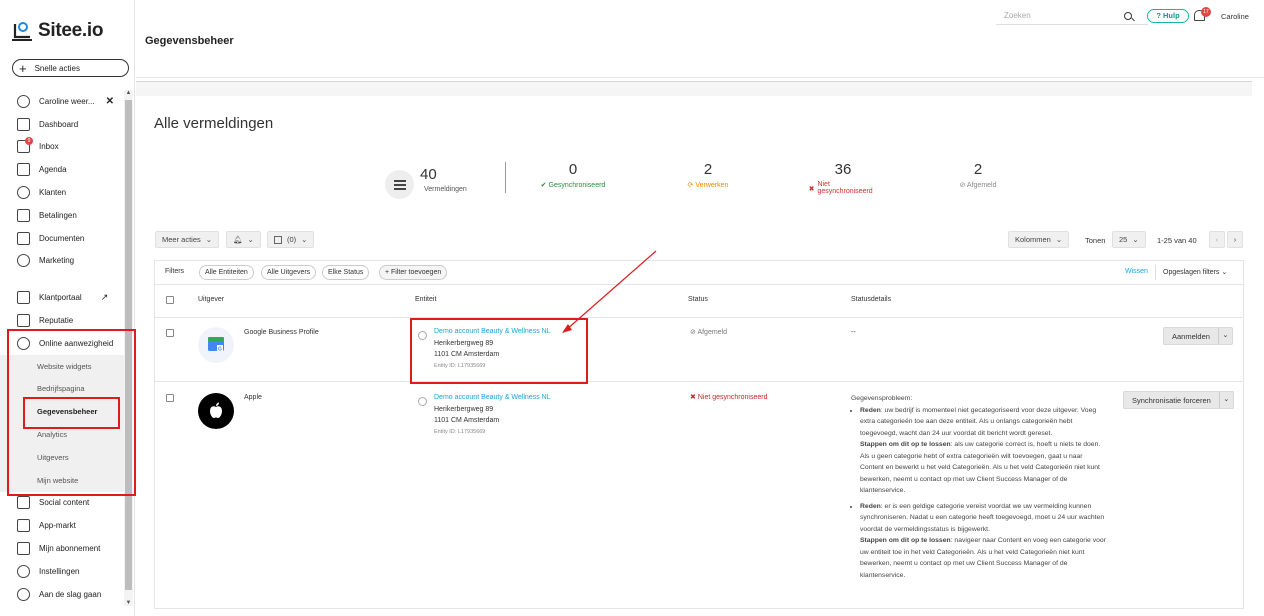 The image size is (1264, 616). I want to click on sidebar-subitem-bedrijfspagina: Bedrijfspagina, so click(62, 389).